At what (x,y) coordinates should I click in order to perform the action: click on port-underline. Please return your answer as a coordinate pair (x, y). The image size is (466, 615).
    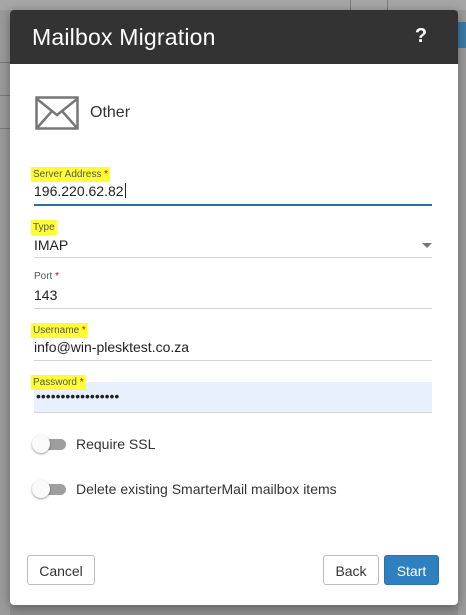
    Looking at the image, I should click on (233, 308).